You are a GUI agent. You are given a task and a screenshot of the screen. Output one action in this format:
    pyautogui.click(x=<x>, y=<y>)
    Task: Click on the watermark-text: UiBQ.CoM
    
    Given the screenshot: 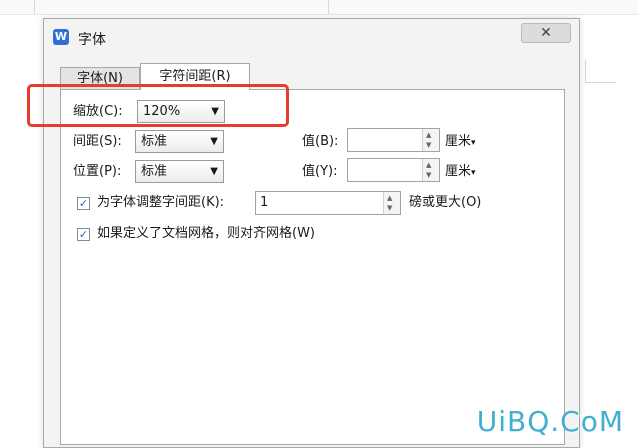 What is the action you would take?
    pyautogui.click(x=550, y=421)
    